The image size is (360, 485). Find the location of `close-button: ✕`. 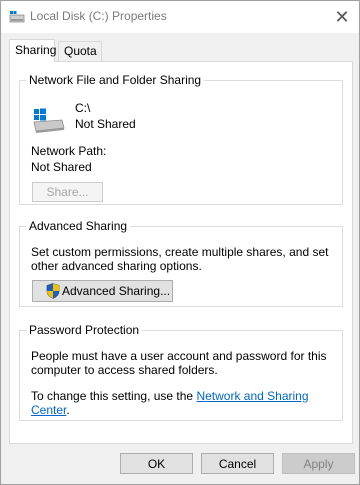

close-button: ✕ is located at coordinates (342, 17).